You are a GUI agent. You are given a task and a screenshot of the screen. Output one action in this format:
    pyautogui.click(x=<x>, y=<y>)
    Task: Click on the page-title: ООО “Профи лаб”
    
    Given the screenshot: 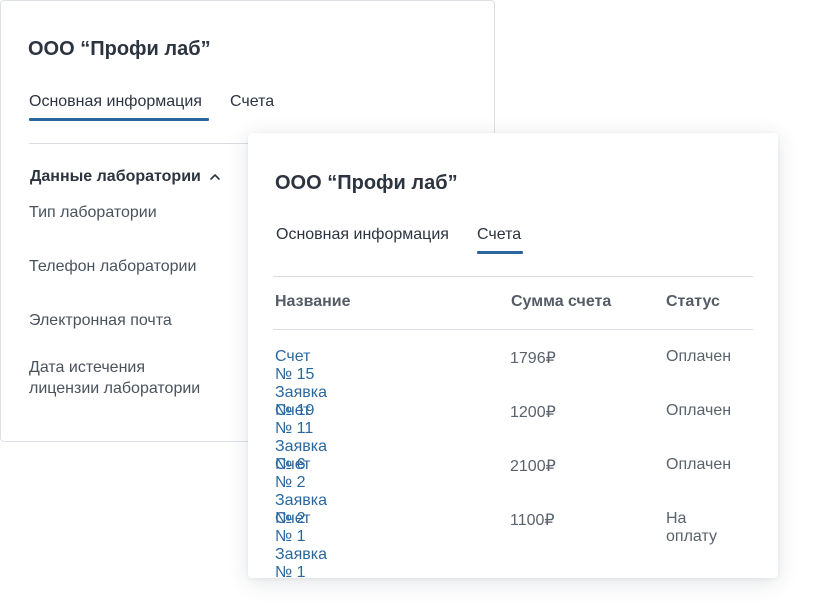 What is the action you would take?
    pyautogui.click(x=119, y=49)
    